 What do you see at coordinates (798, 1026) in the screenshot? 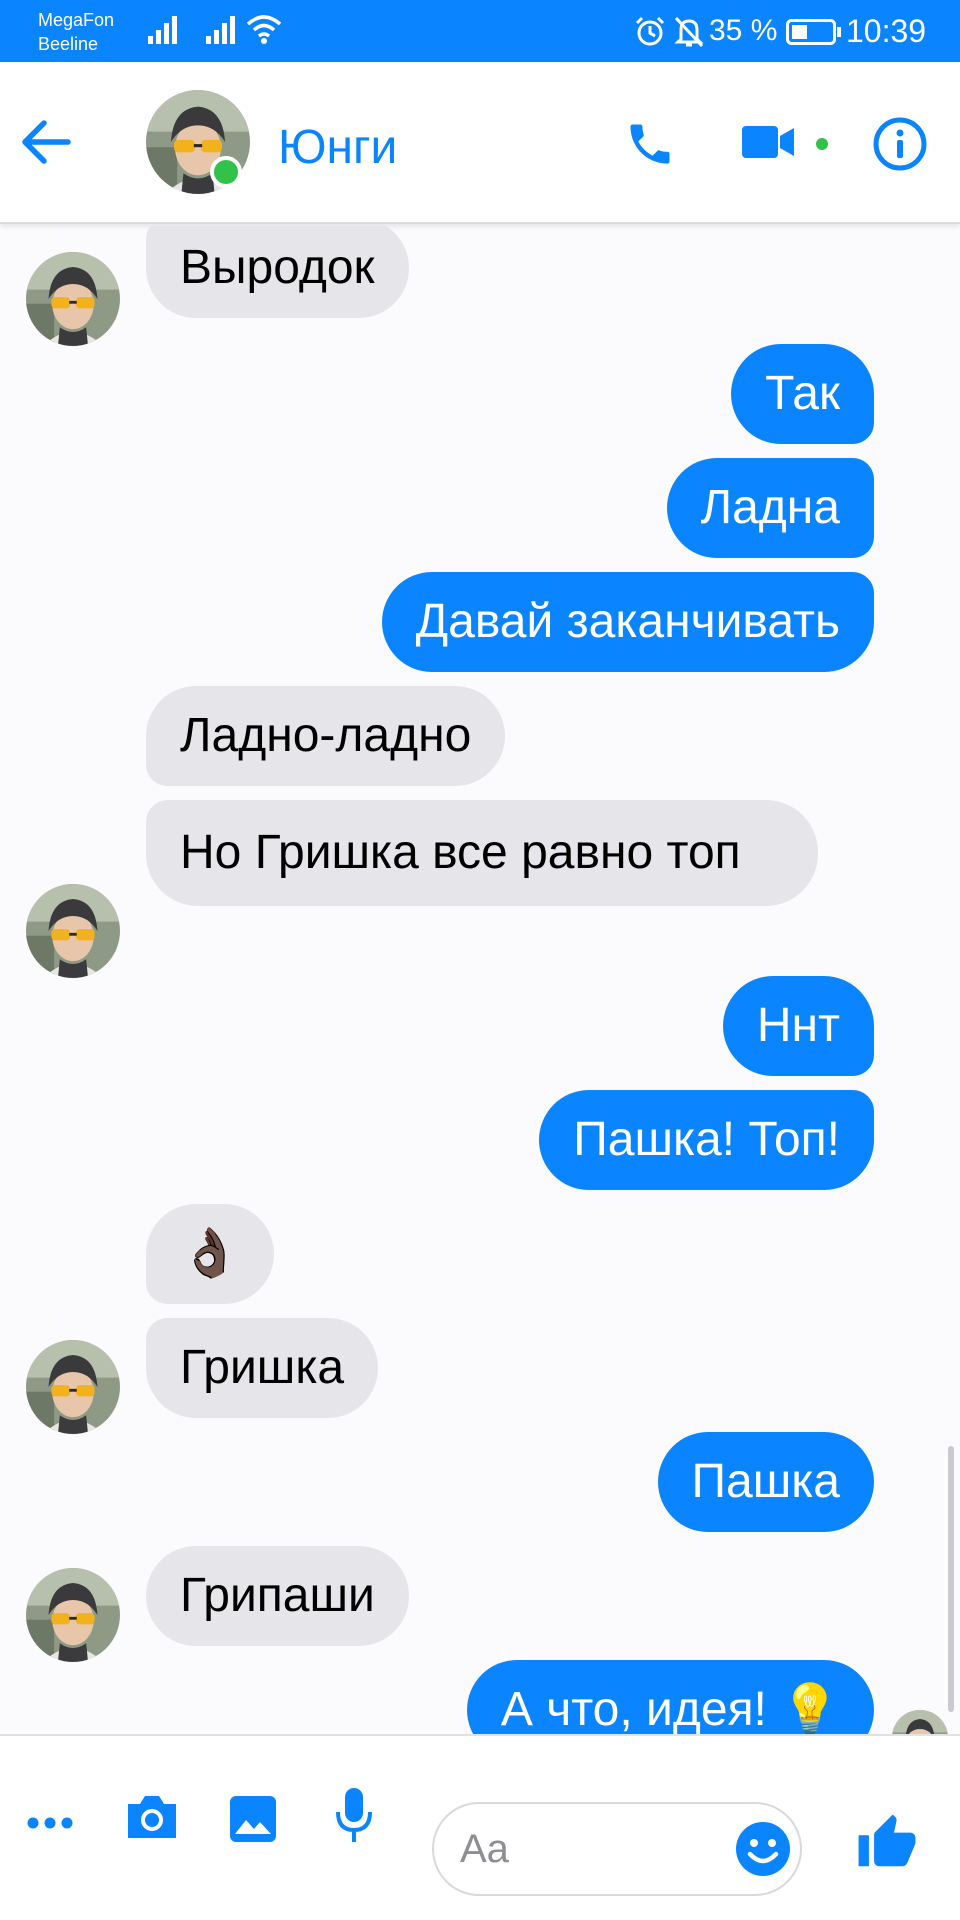
I see `message-bubble: Ннт` at bounding box center [798, 1026].